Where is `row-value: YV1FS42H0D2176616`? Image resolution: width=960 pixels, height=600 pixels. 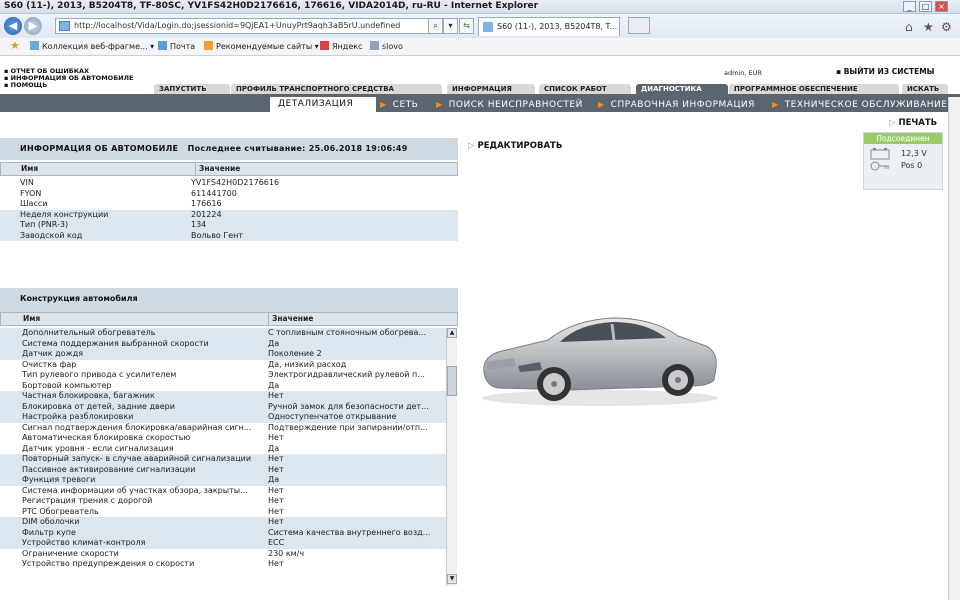 row-value: YV1FS42H0D2176616 is located at coordinates (235, 182).